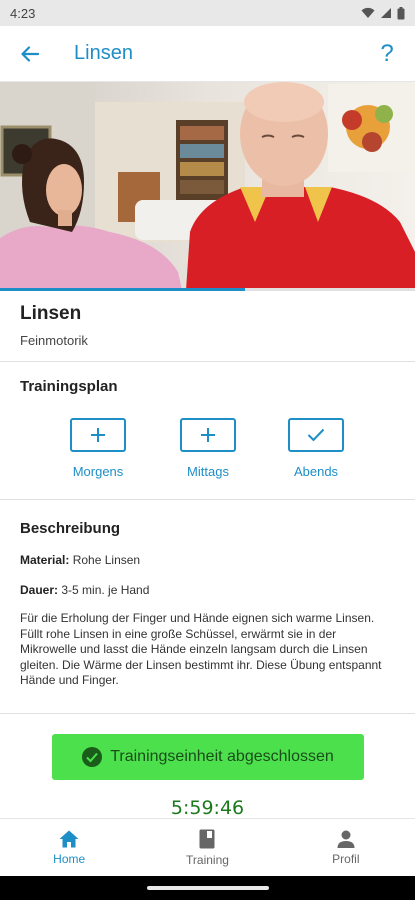 Image resolution: width=415 pixels, height=900 pixels. Describe the element at coordinates (51, 313) in the screenshot. I see `exercise-title: Linsen` at that location.